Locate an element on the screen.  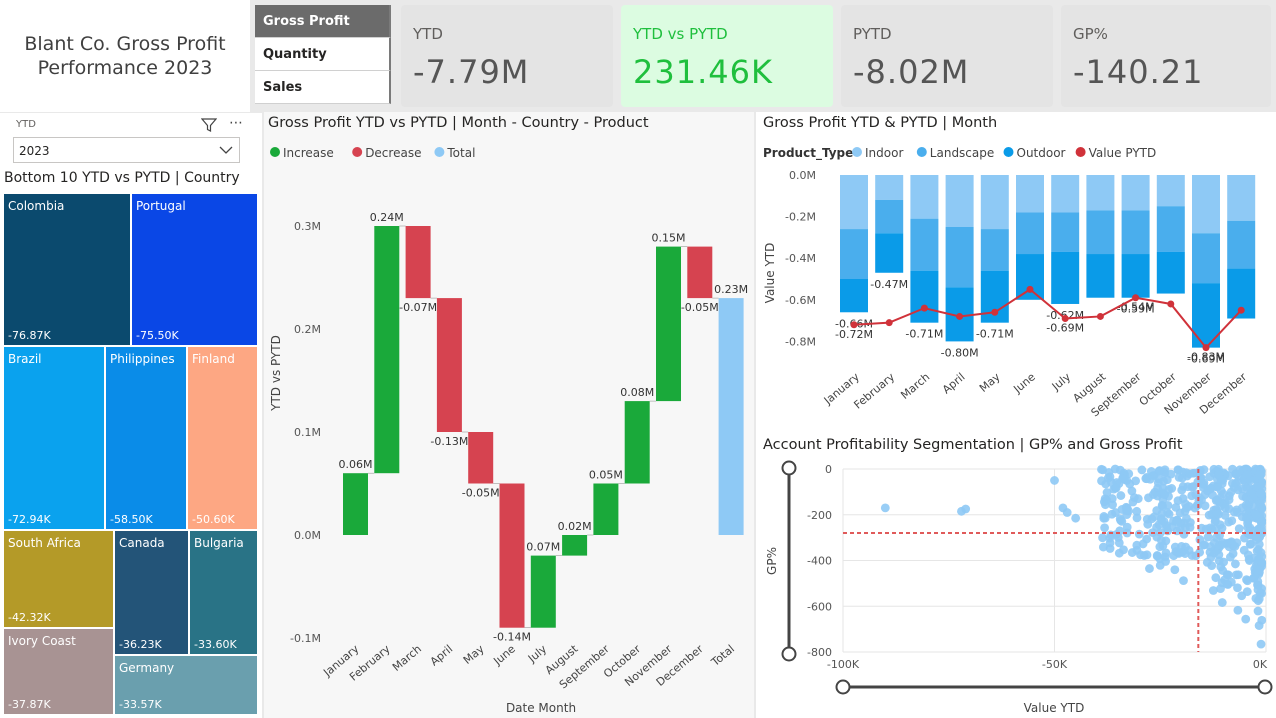
data-label: 0.05M is located at coordinates (606, 475).